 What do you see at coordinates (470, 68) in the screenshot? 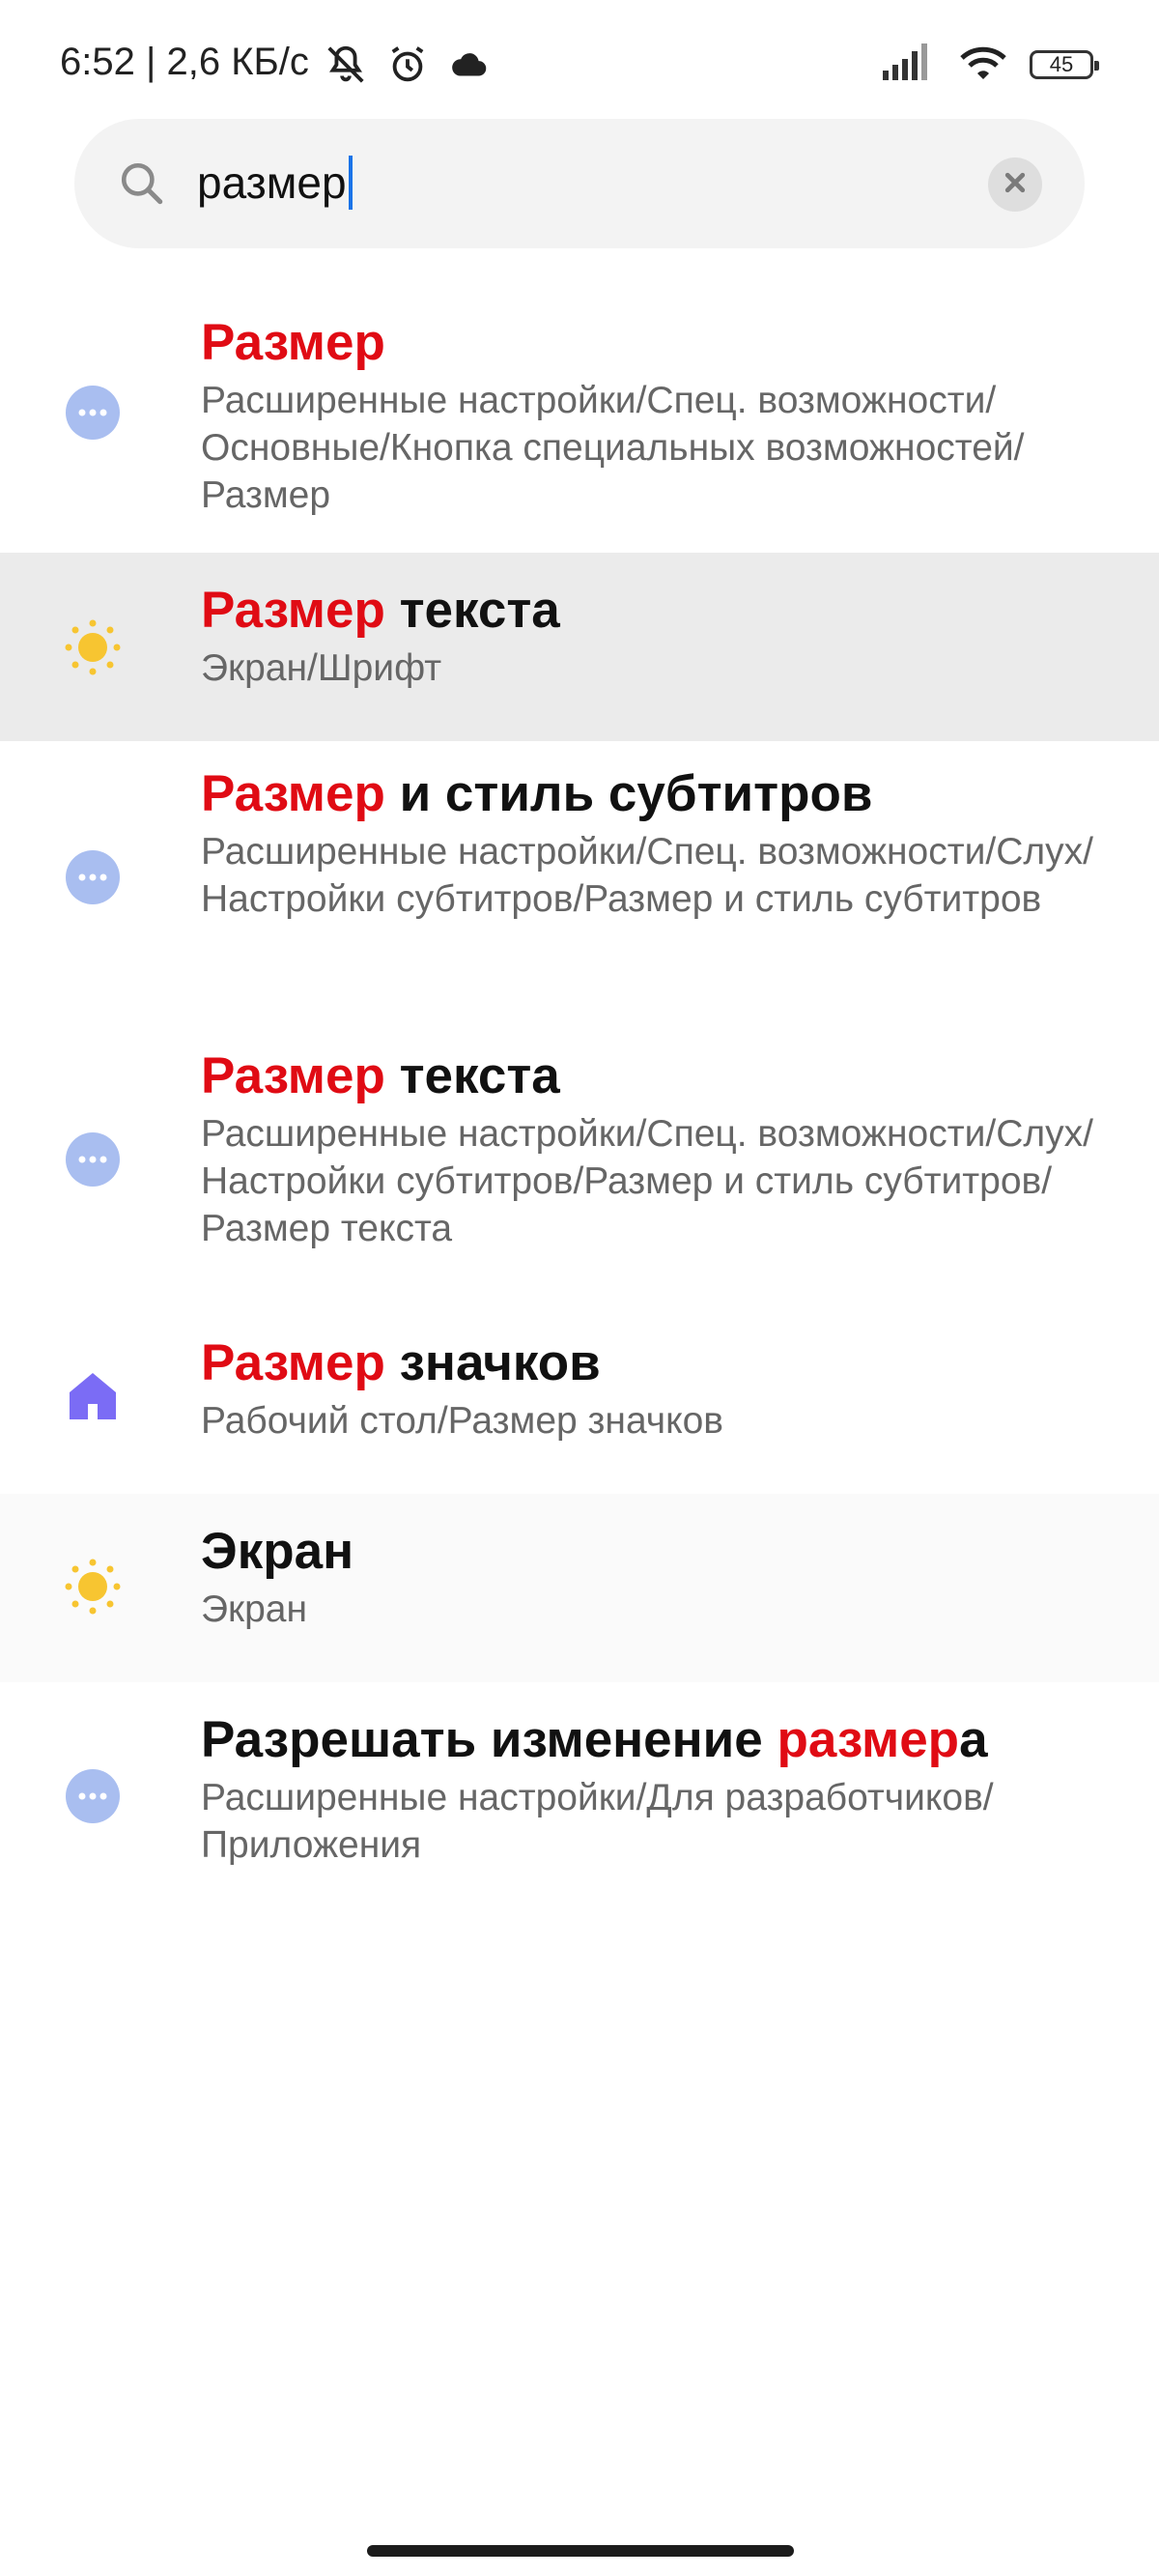
I see `cloud-icon` at bounding box center [470, 68].